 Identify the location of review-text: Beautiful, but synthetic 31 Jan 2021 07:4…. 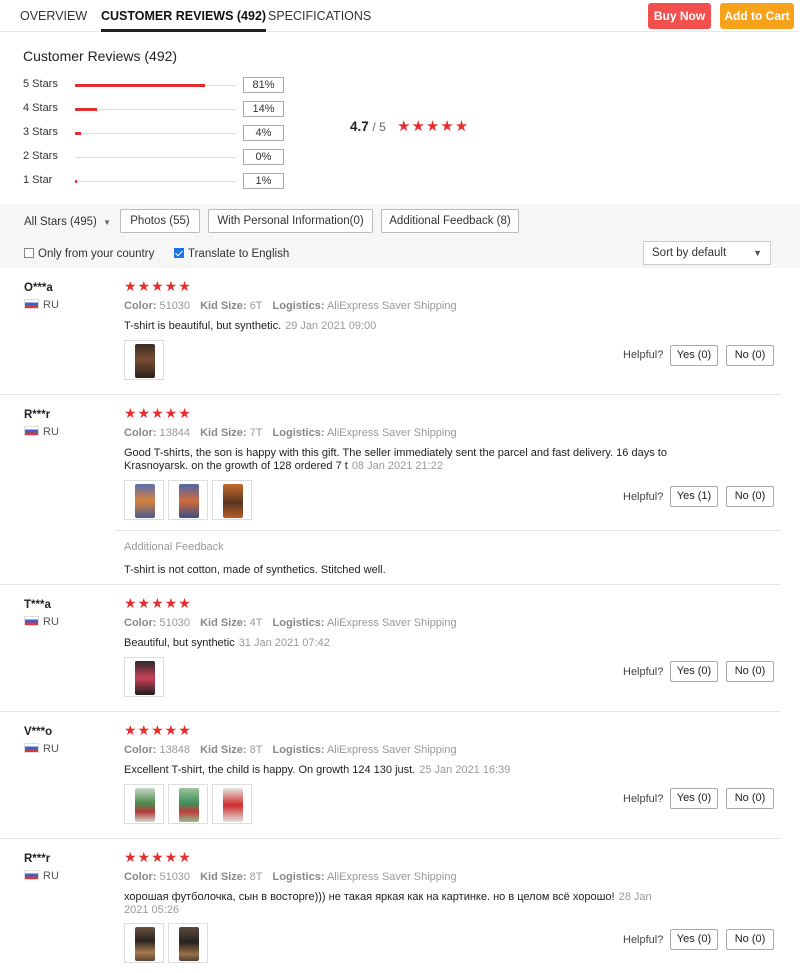
(401, 643).